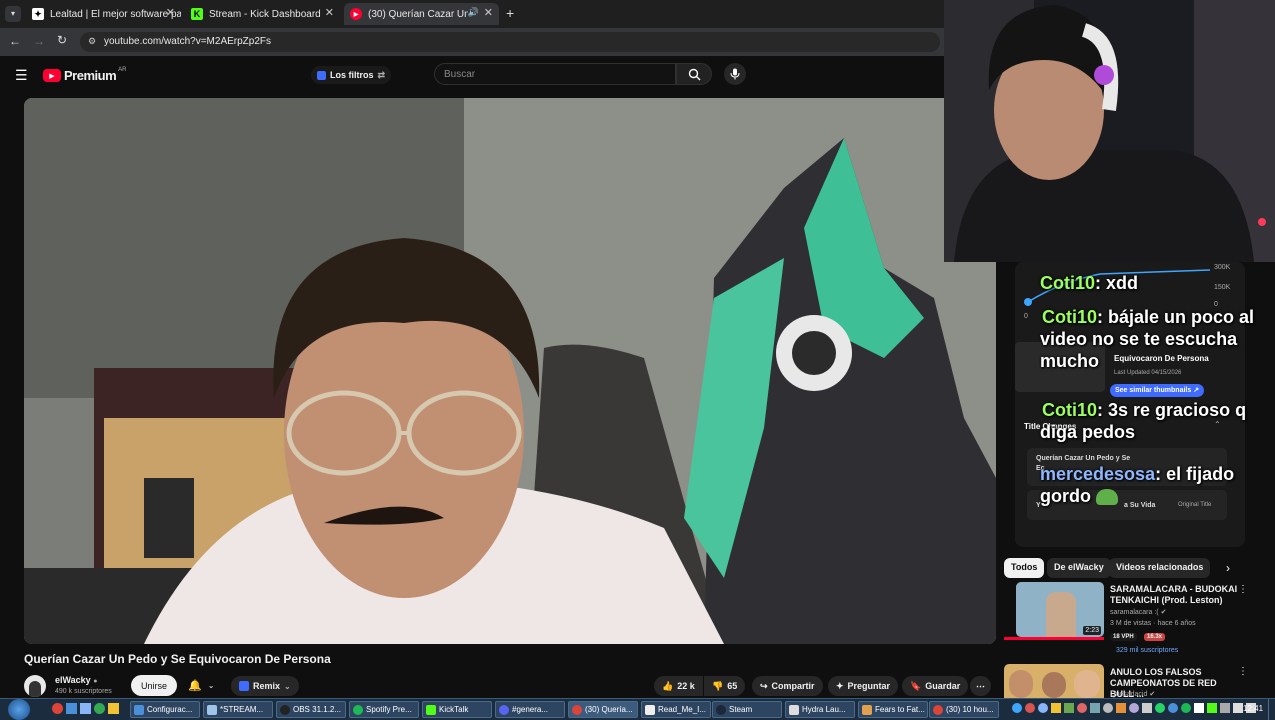 The image size is (1275, 720). I want to click on dislike-button: 👎 65, so click(725, 686).